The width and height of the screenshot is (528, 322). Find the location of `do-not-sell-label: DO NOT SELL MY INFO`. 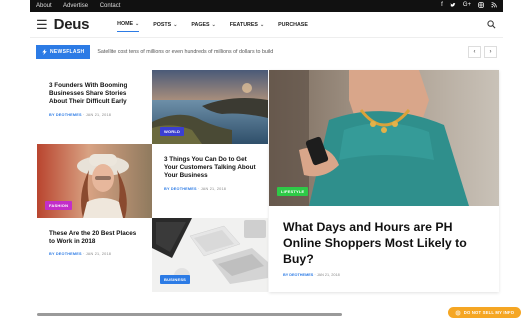

do-not-sell-label: DO NOT SELL MY INFO is located at coordinates (489, 312).